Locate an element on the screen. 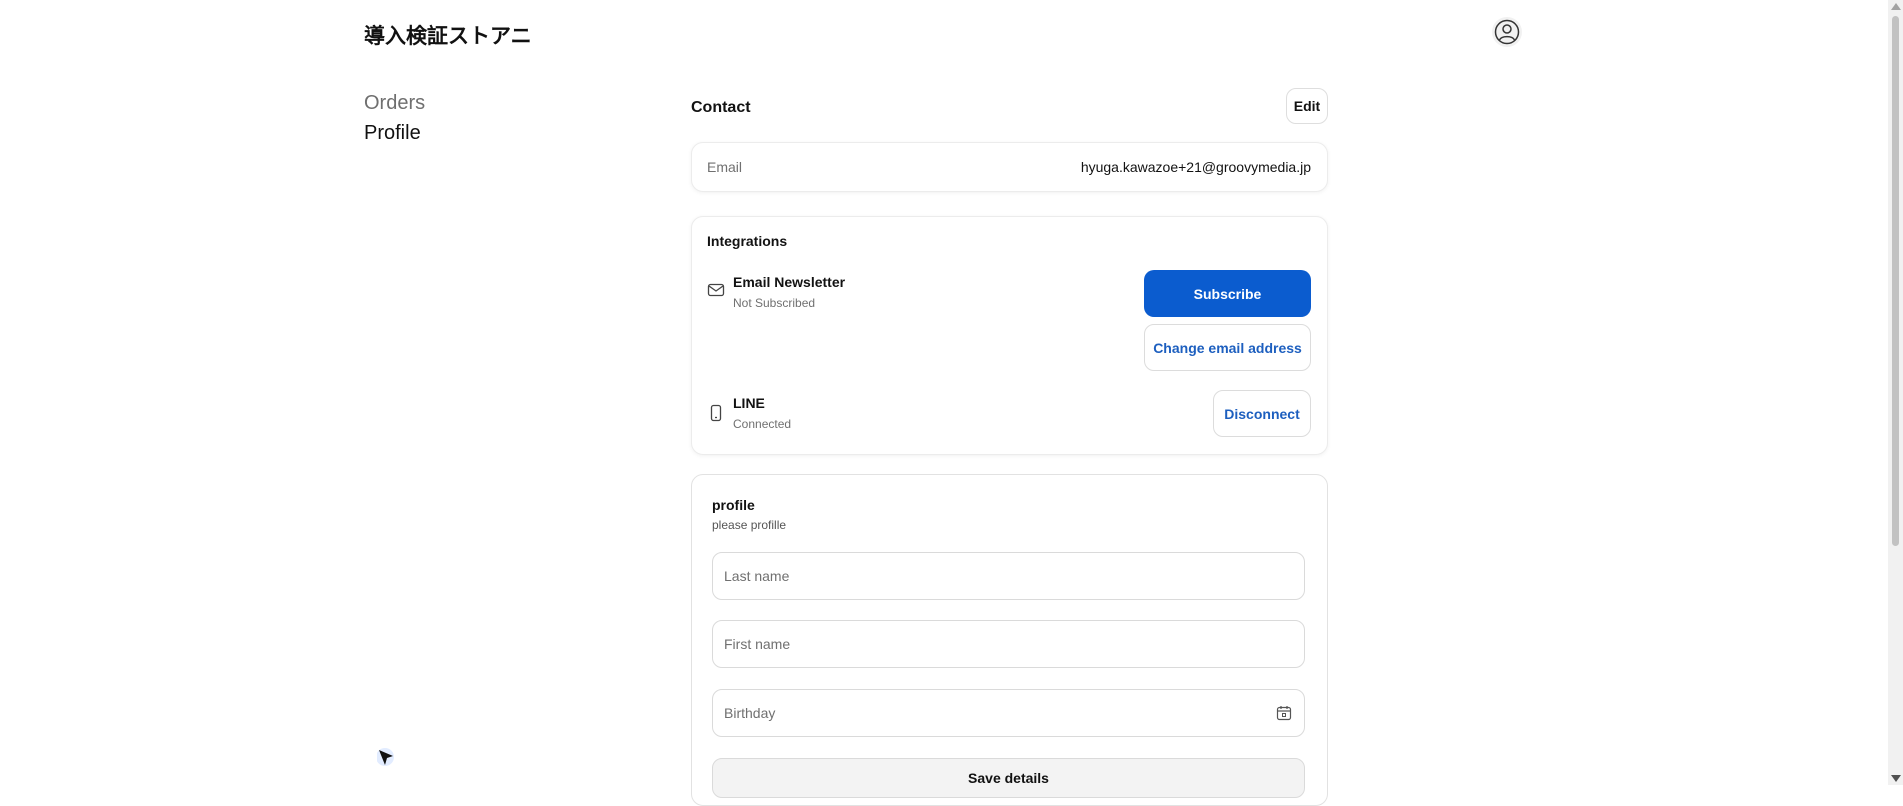  calendar-icon is located at coordinates (1284, 713).